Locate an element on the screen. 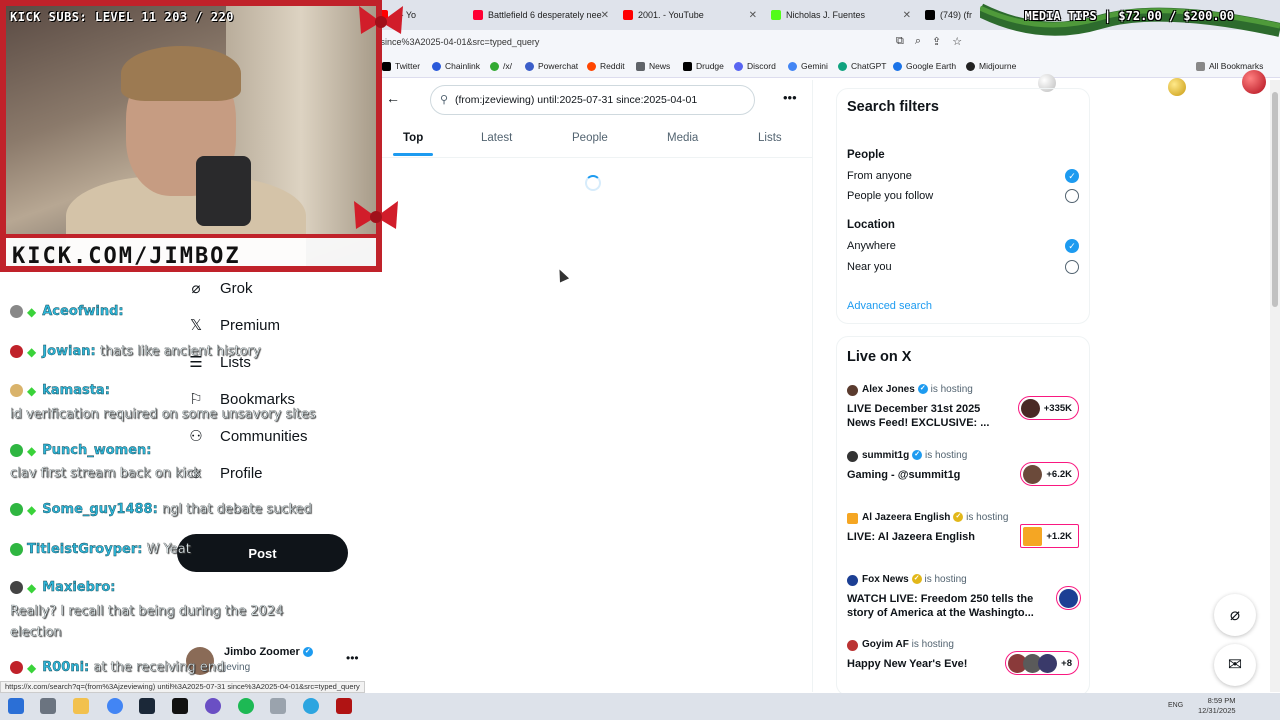 The image size is (1280, 720). language-indicator: ENG is located at coordinates (1175, 705).